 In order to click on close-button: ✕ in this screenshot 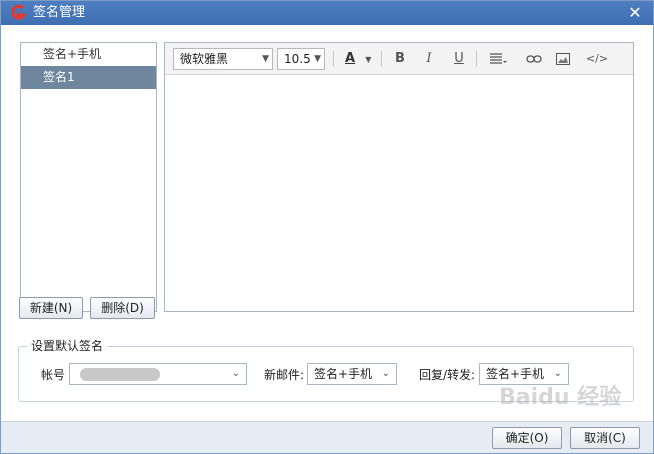, I will do `click(635, 13)`.